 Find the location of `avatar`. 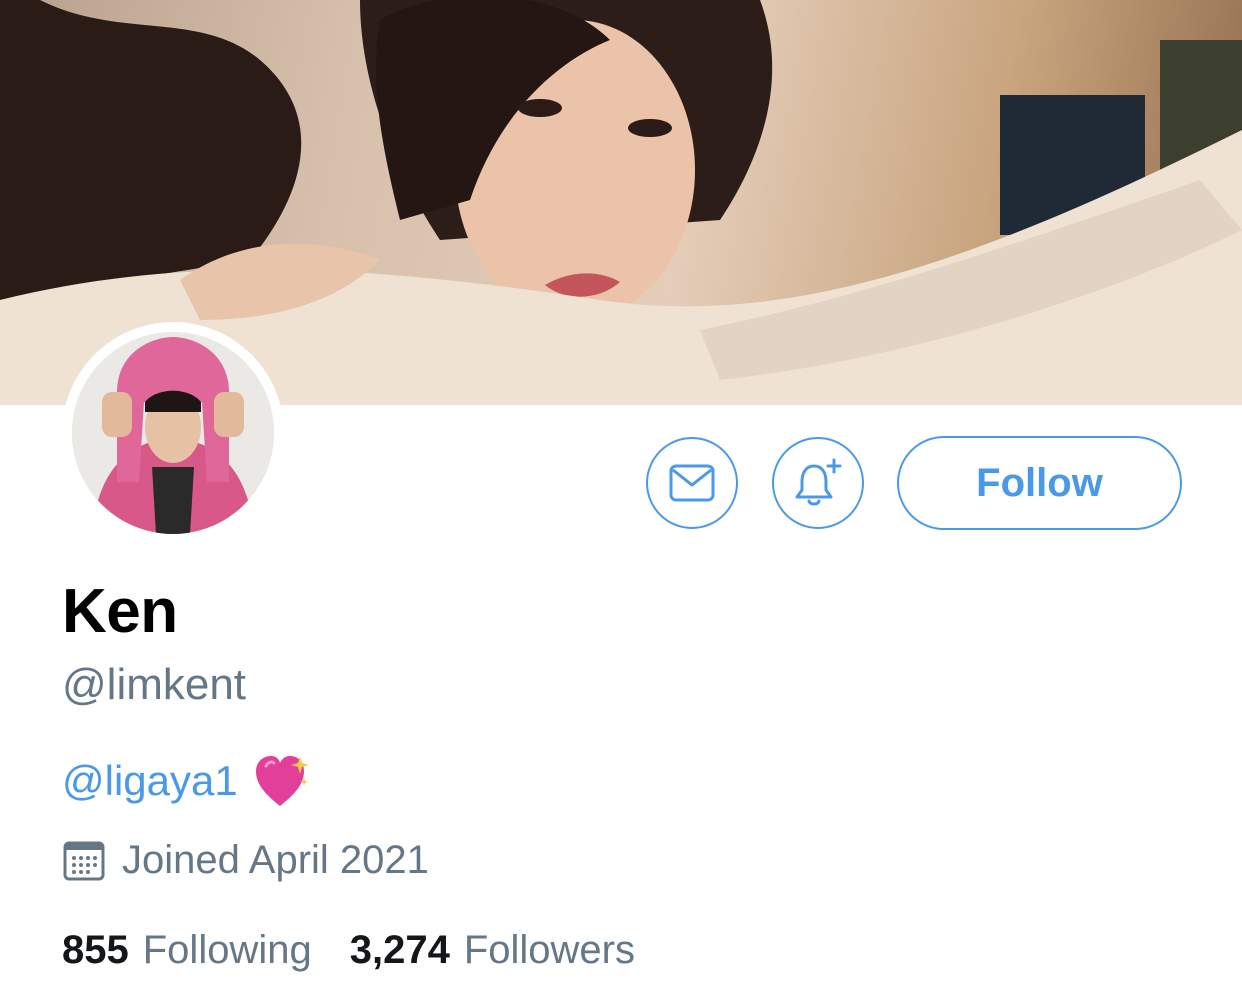

avatar is located at coordinates (173, 433).